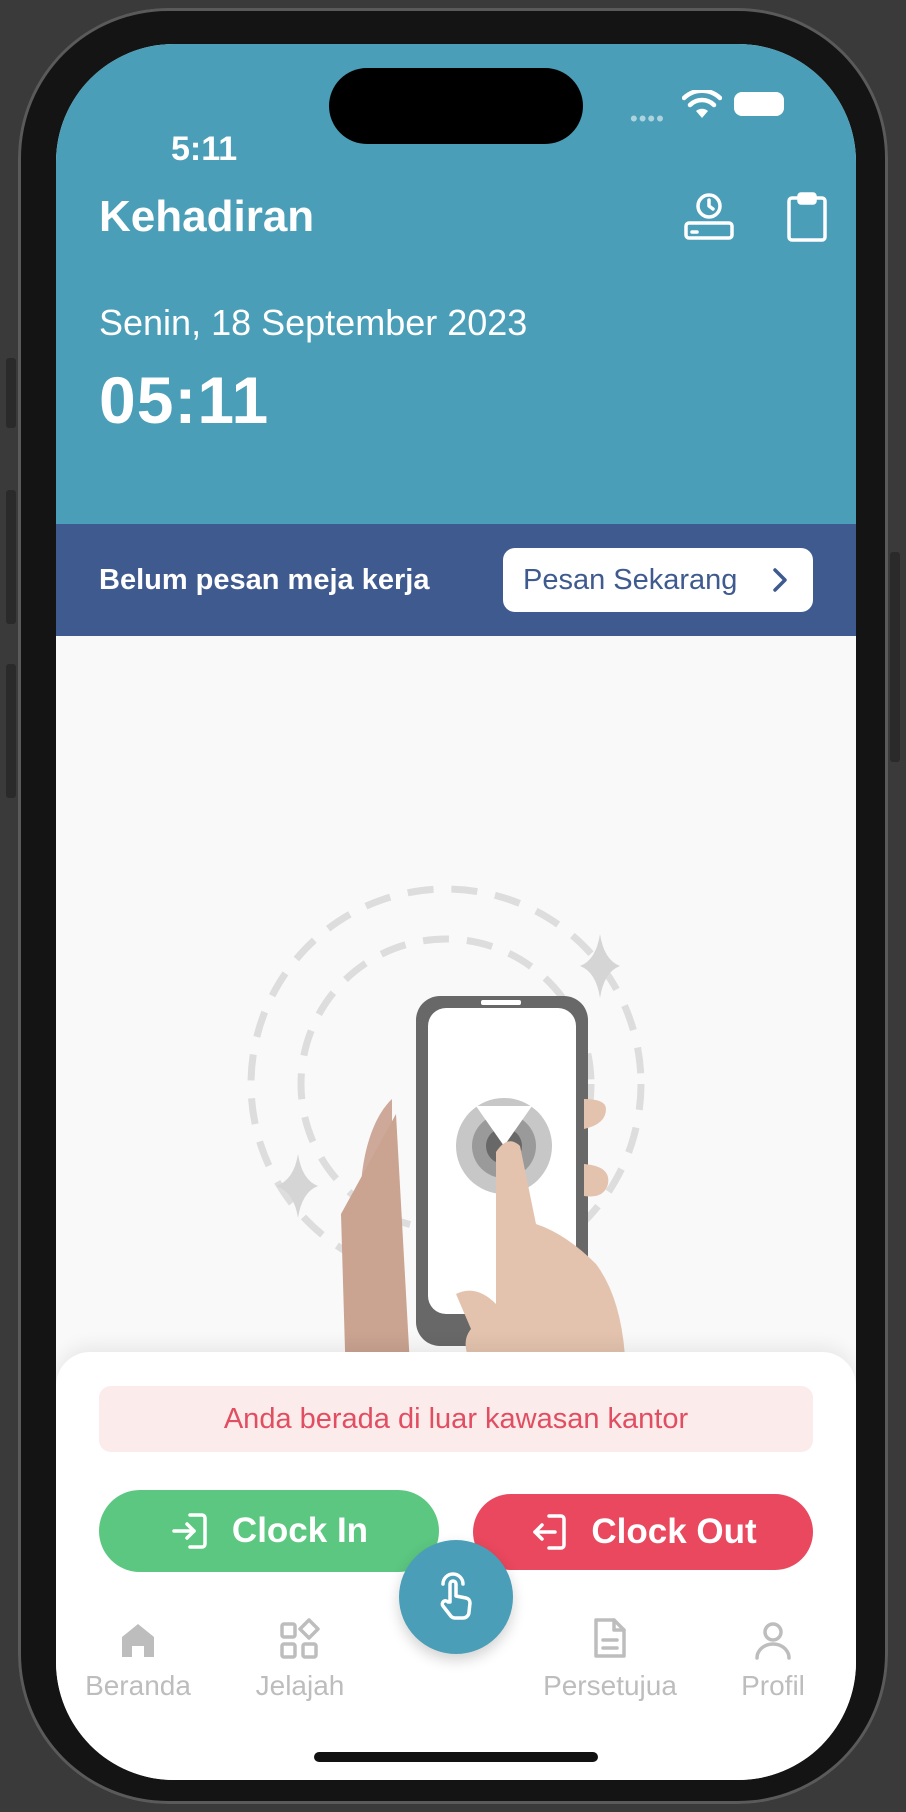 This screenshot has width=906, height=1812. I want to click on page-title: Kehadiran, so click(207, 216).